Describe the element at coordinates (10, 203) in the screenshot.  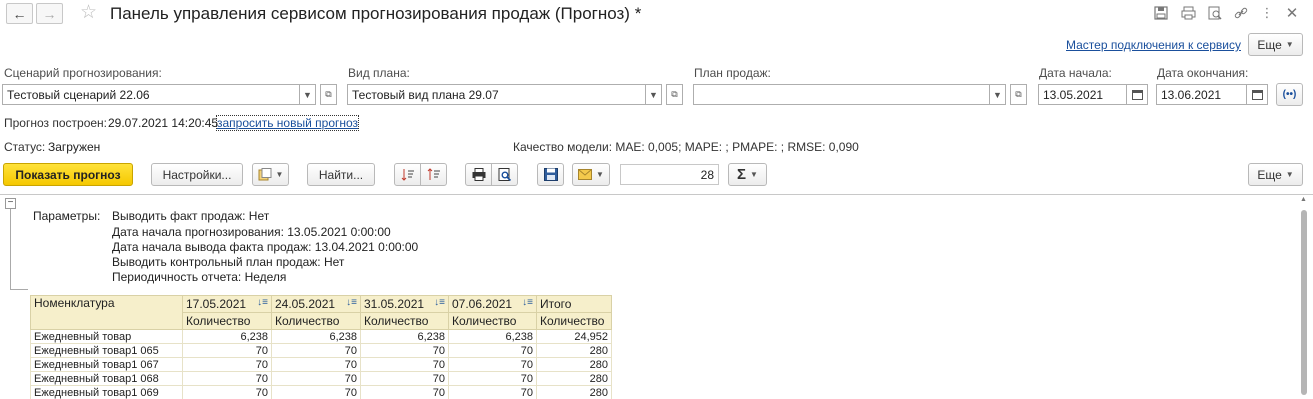
I see `collapse-group-toggle: −` at that location.